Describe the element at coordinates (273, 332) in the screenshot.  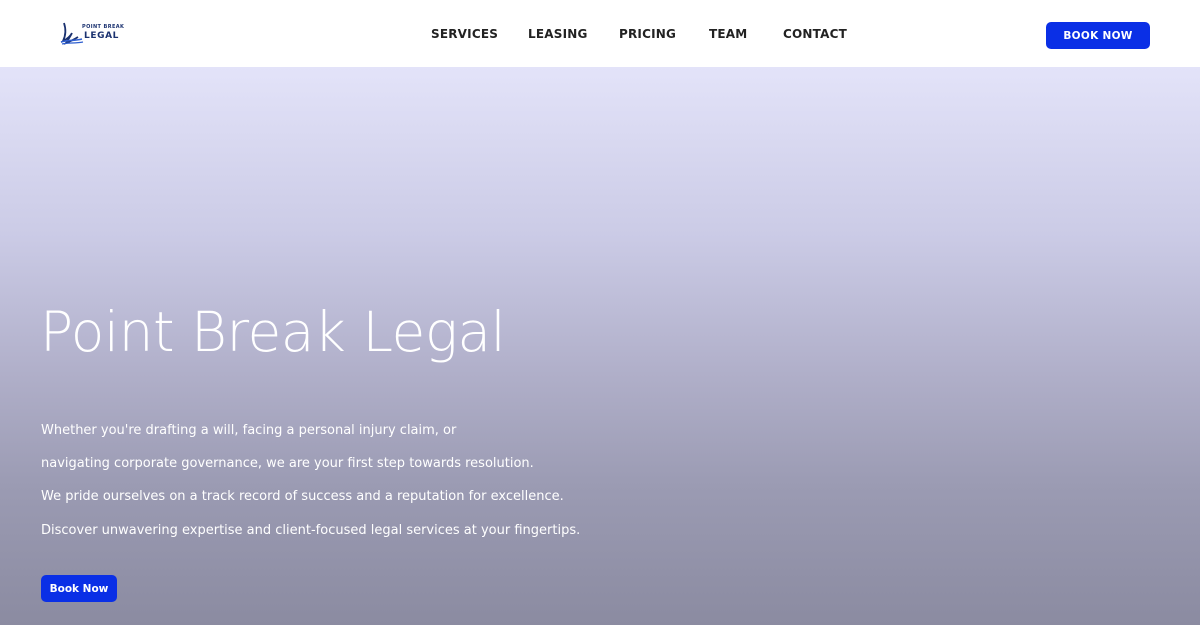
I see `hero-title: Point Break Legal` at that location.